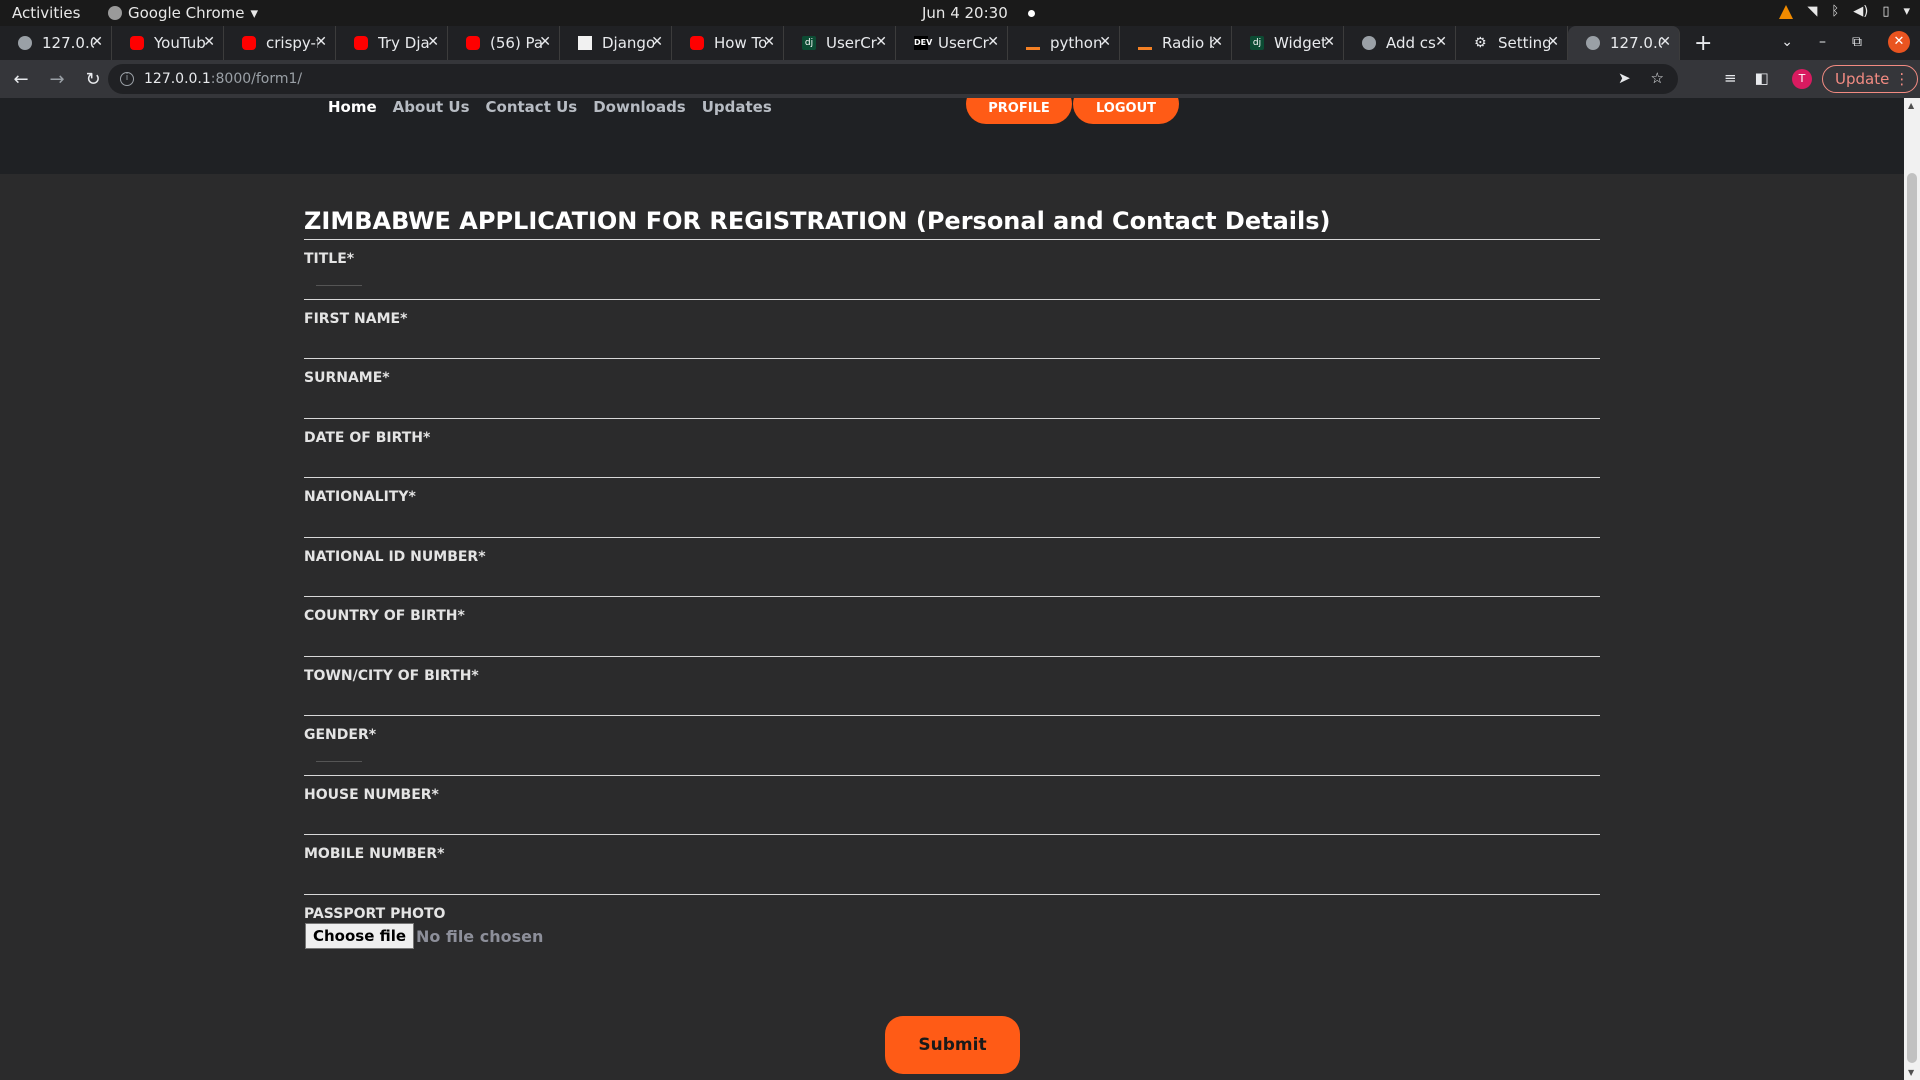  Describe the element at coordinates (93, 79) in the screenshot. I see `reload-icon: ↻` at that location.